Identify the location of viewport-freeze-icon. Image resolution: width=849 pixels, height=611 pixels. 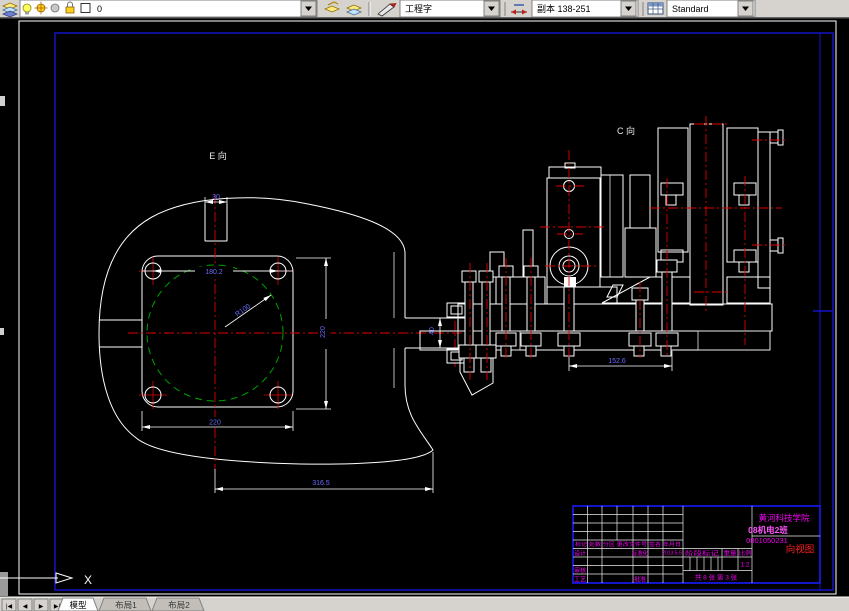
(55, 8).